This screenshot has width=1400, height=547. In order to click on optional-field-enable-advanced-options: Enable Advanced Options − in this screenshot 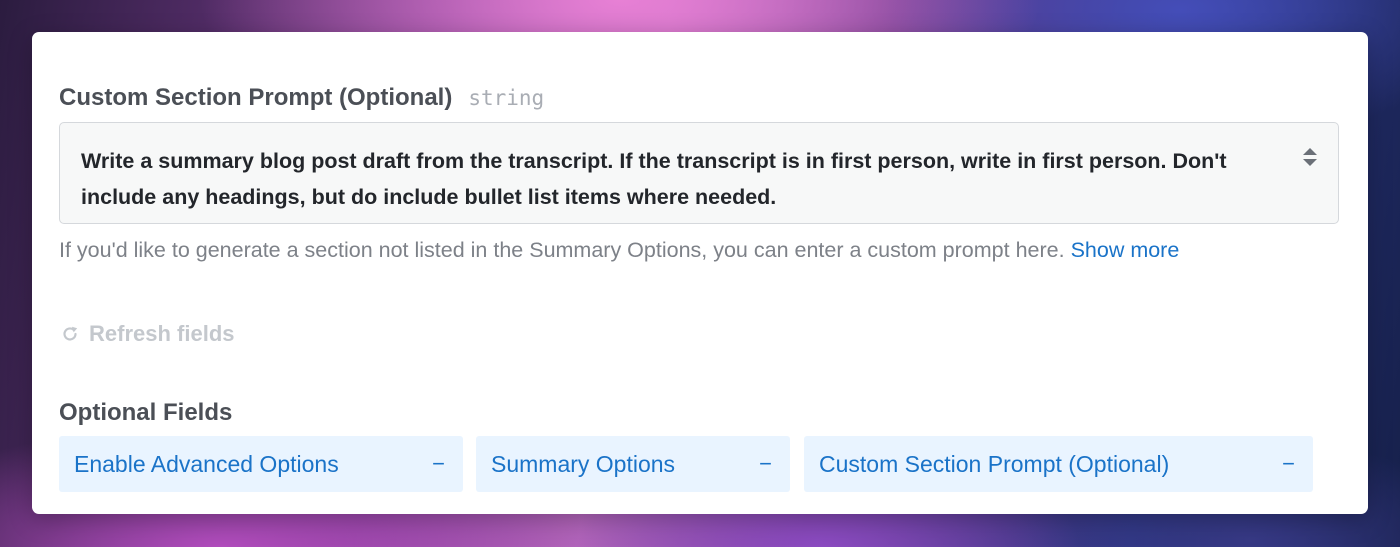, I will do `click(261, 464)`.